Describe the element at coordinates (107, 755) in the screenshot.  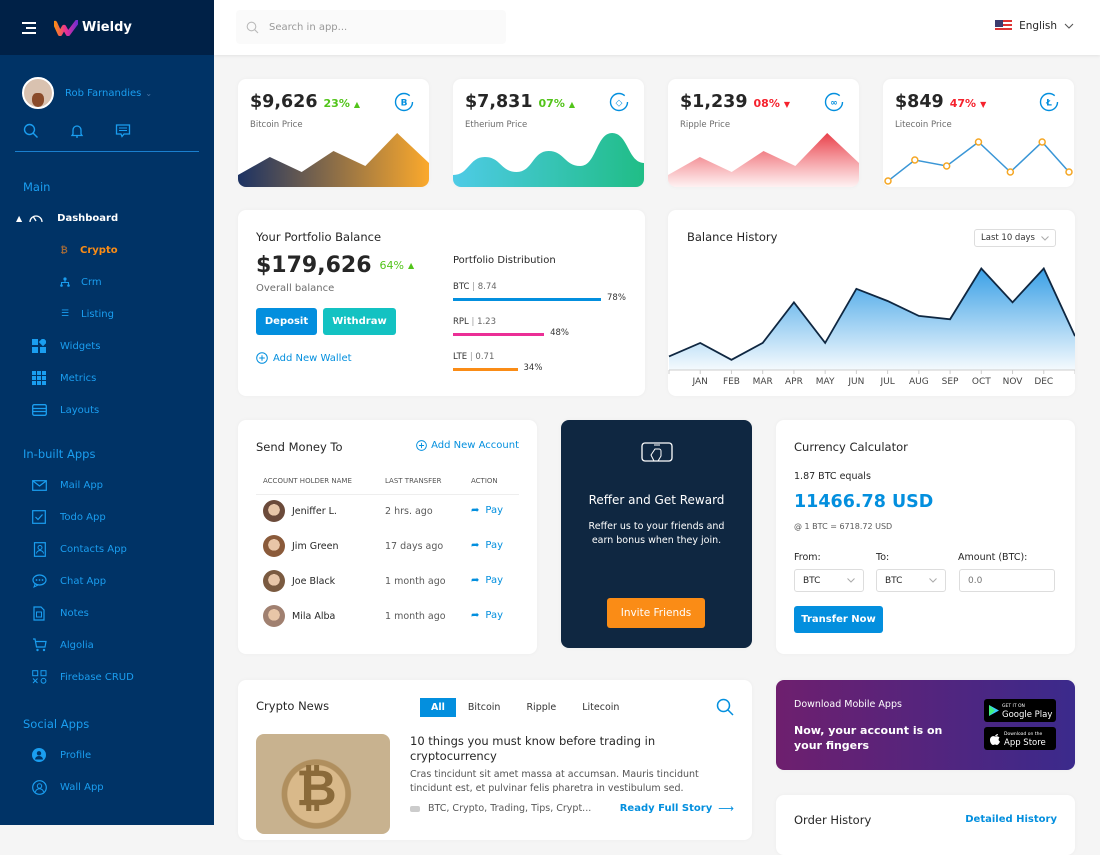
I see `sidebar-item-profile: Profile` at that location.